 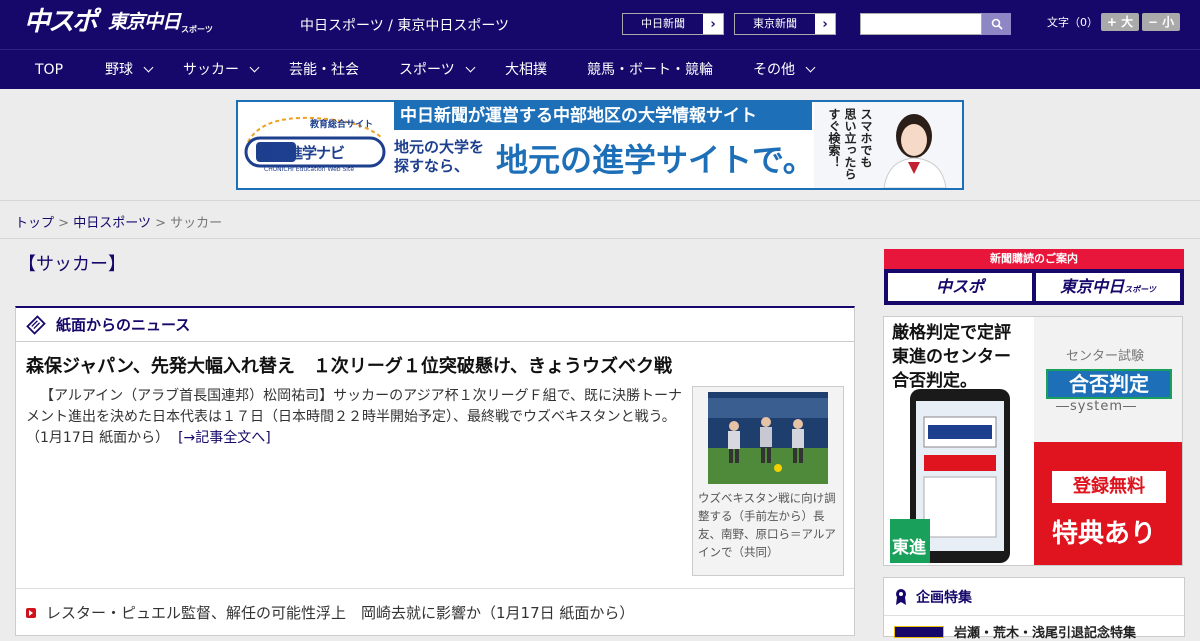 I want to click on feature-title: 企画特集, so click(x=944, y=597).